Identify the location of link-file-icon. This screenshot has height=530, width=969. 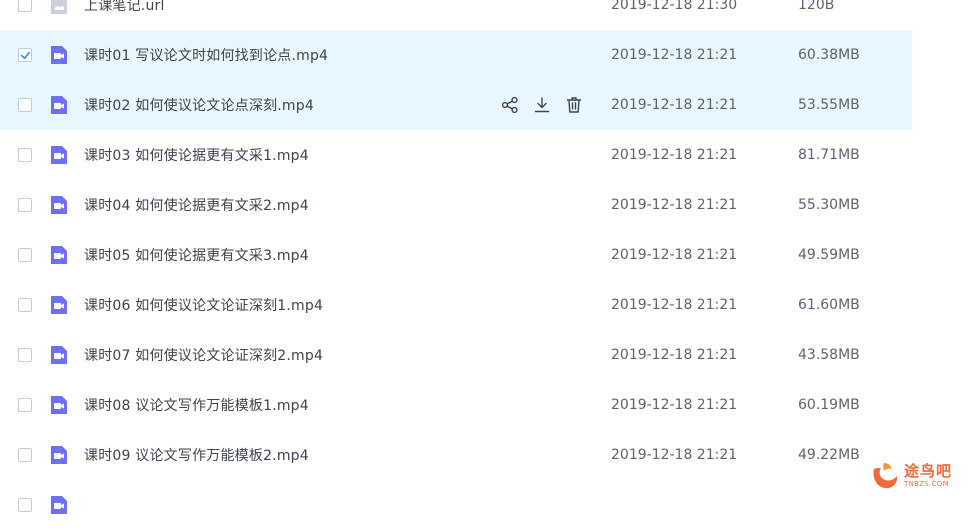
(59, 7).